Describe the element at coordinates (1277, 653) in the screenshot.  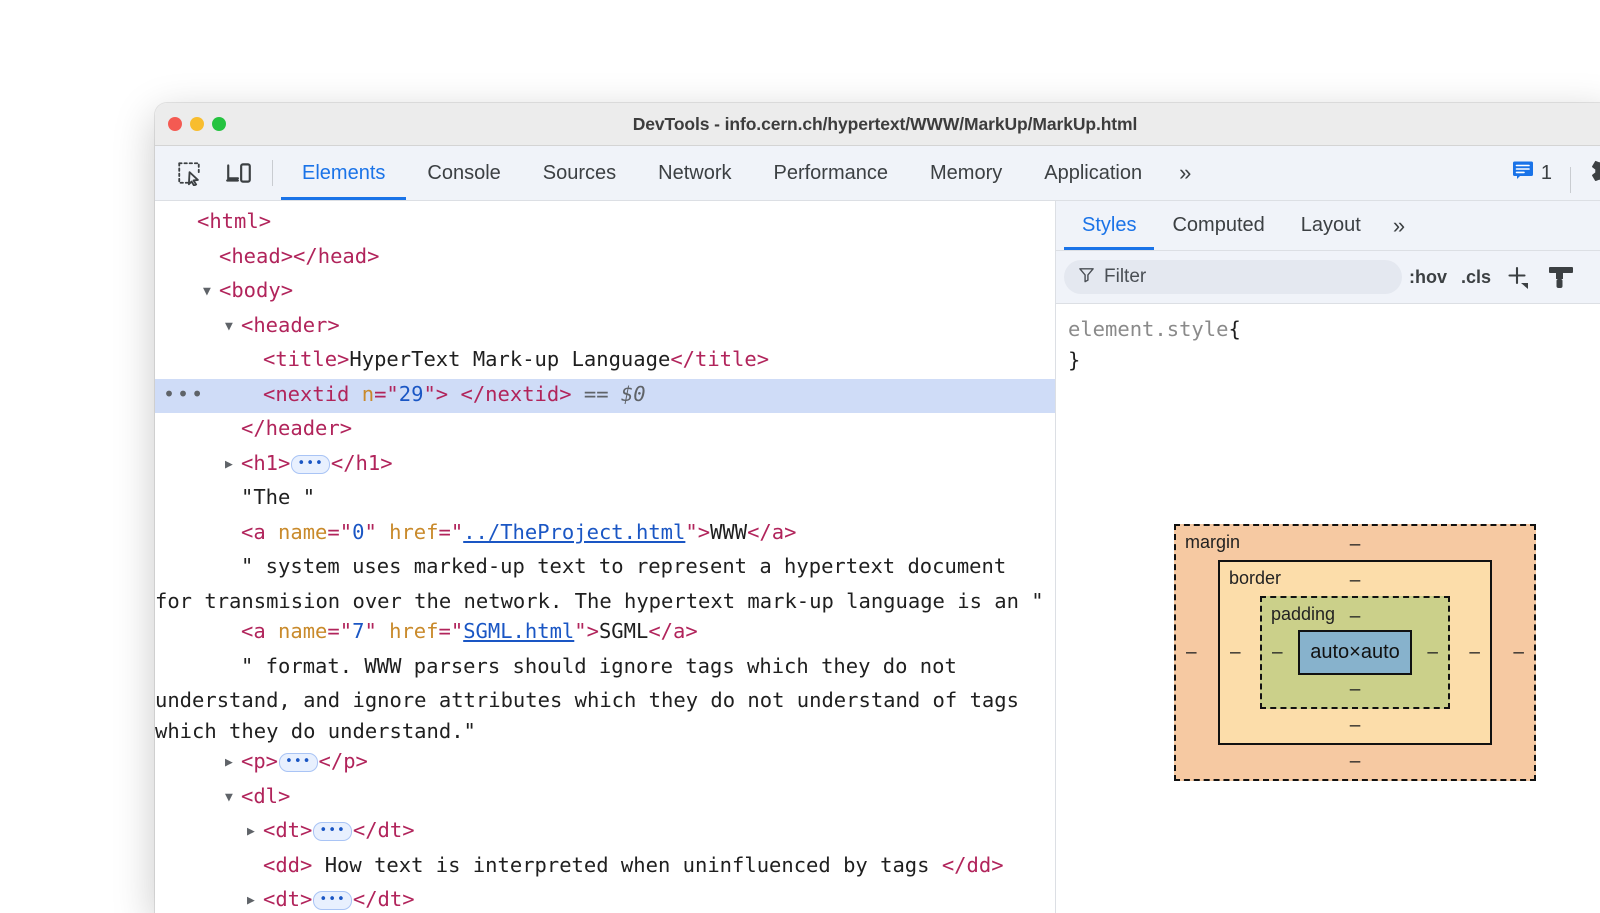
I see `box-model-padding-left: –` at that location.